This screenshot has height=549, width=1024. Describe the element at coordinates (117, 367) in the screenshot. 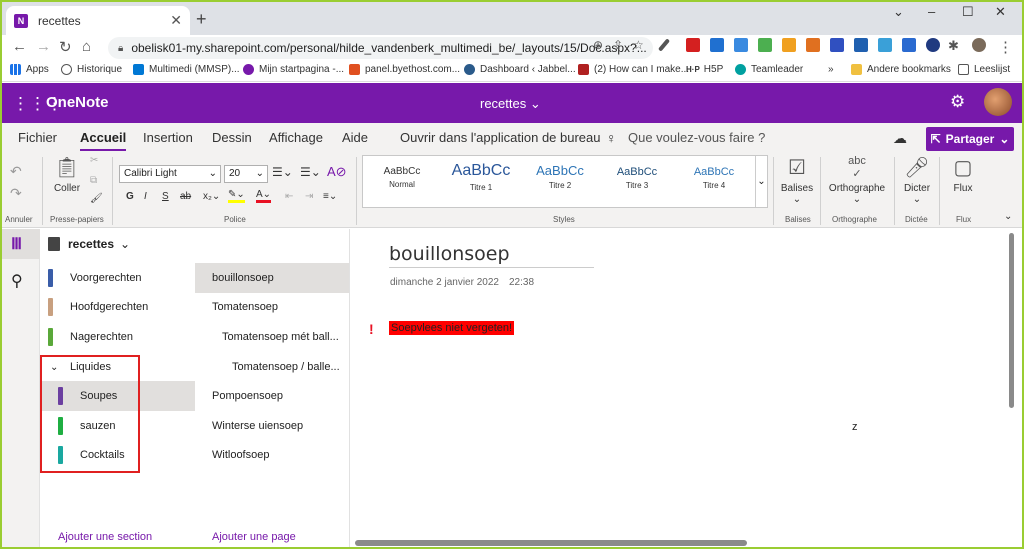

I see `section-group-liquides: ⌄ Liquides` at that location.